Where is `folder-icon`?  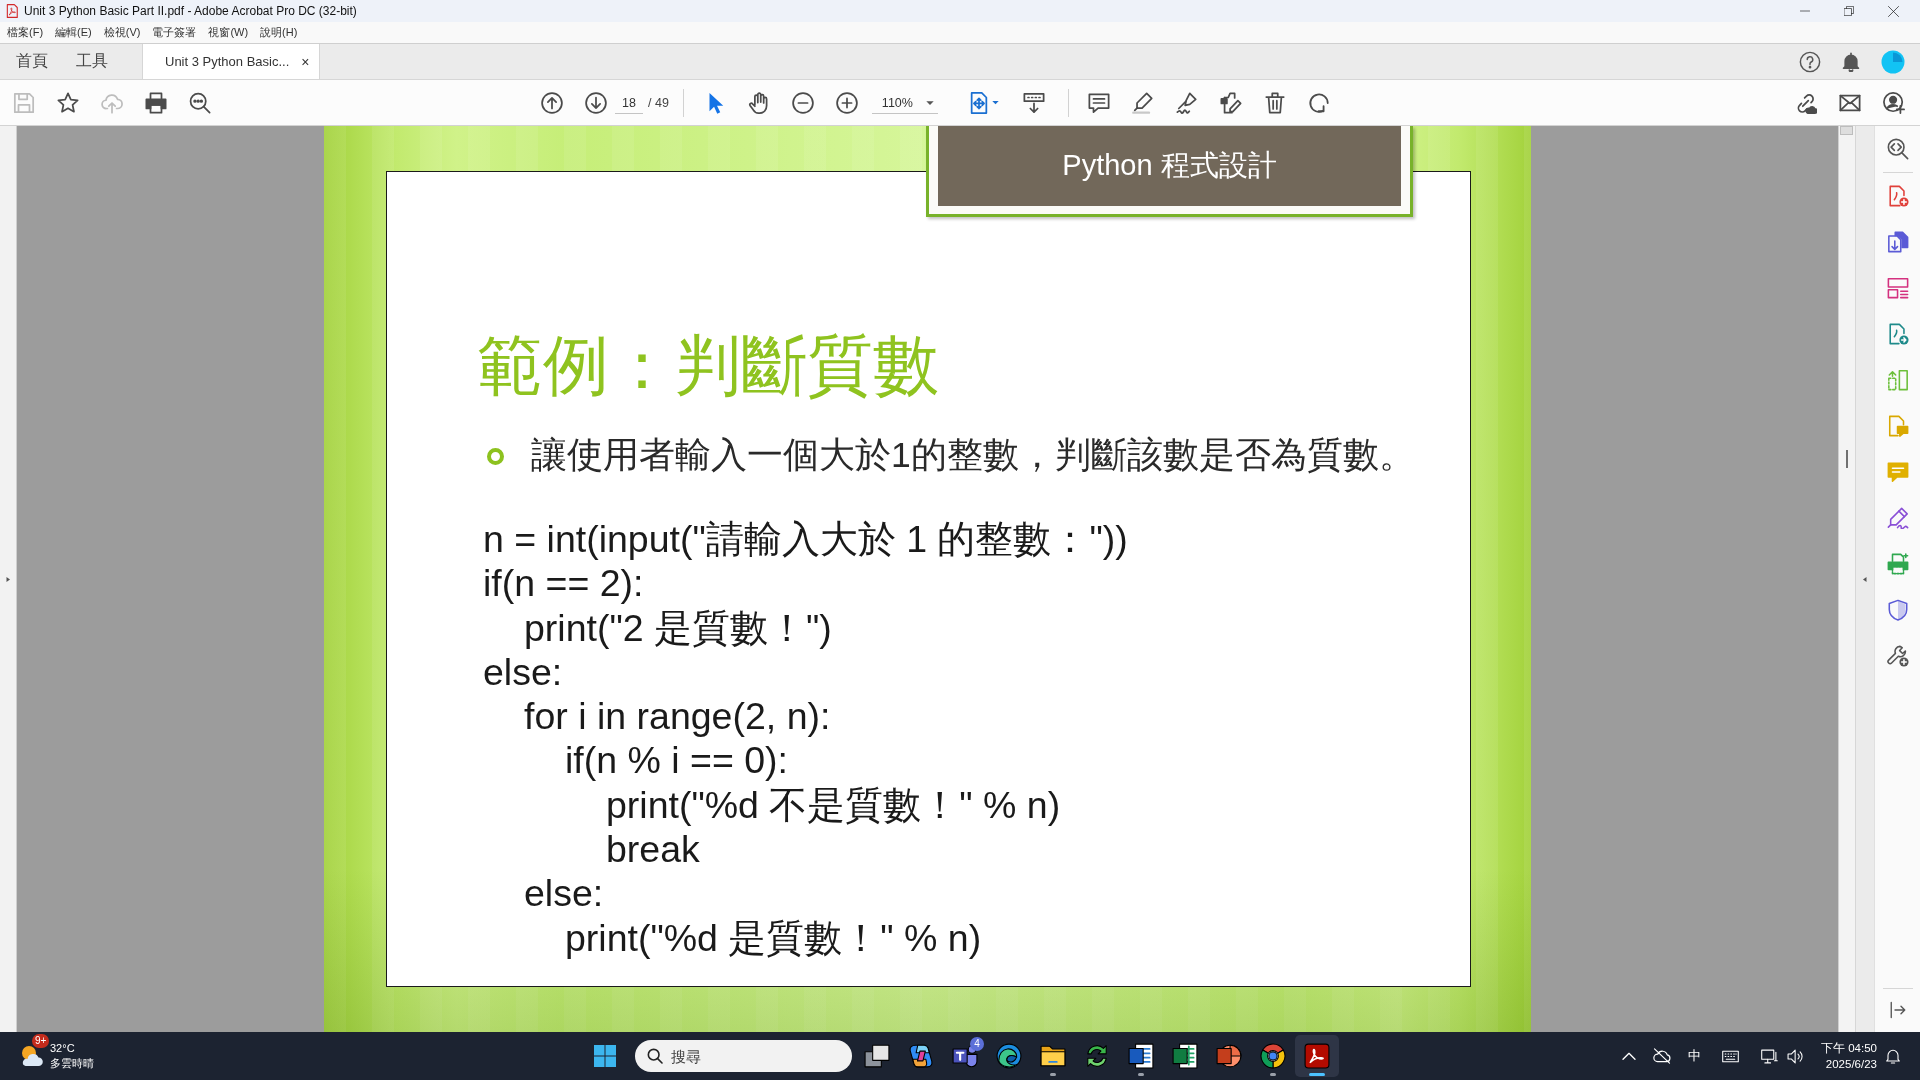
folder-icon is located at coordinates (1053, 1056).